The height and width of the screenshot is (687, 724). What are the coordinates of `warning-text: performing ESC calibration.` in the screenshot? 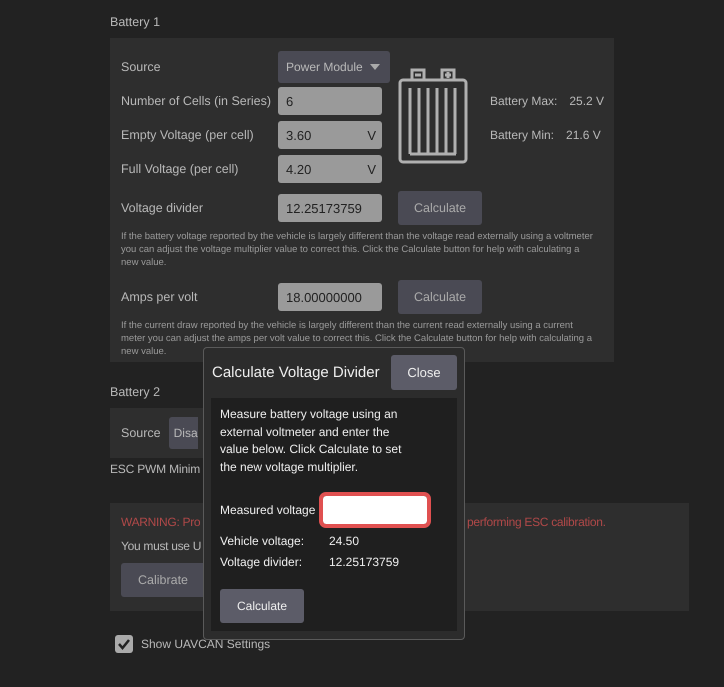 It's located at (537, 522).